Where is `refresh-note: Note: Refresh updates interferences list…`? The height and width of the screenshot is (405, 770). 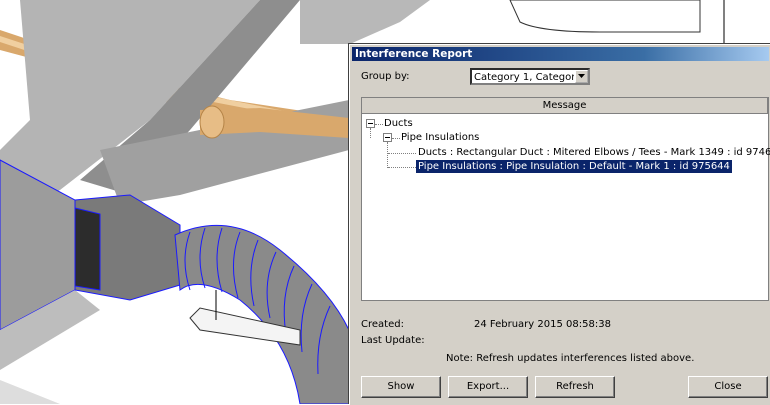
refresh-note: Note: Refresh updates interferences list… is located at coordinates (570, 358).